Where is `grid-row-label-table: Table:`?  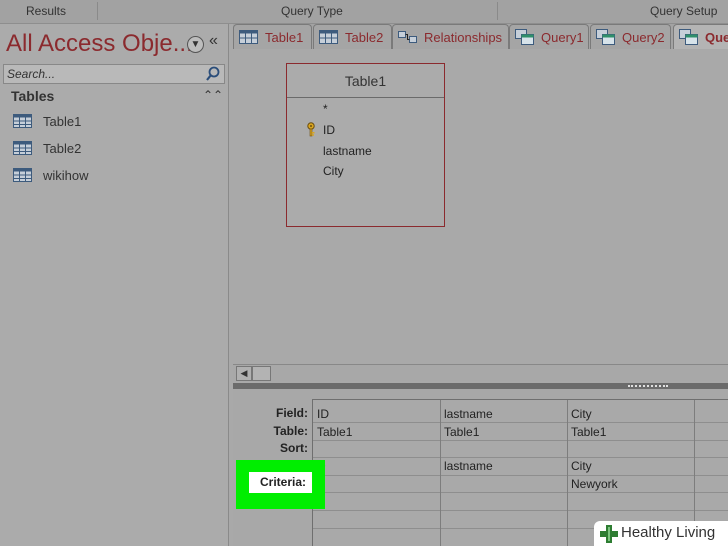
grid-row-label-table: Table: is located at coordinates (290, 431).